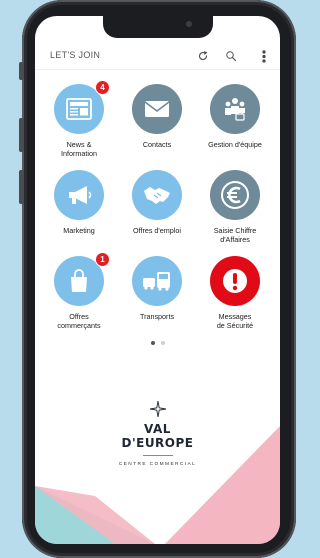  What do you see at coordinates (21, 187) in the screenshot?
I see `phone-volume-down-button` at bounding box center [21, 187].